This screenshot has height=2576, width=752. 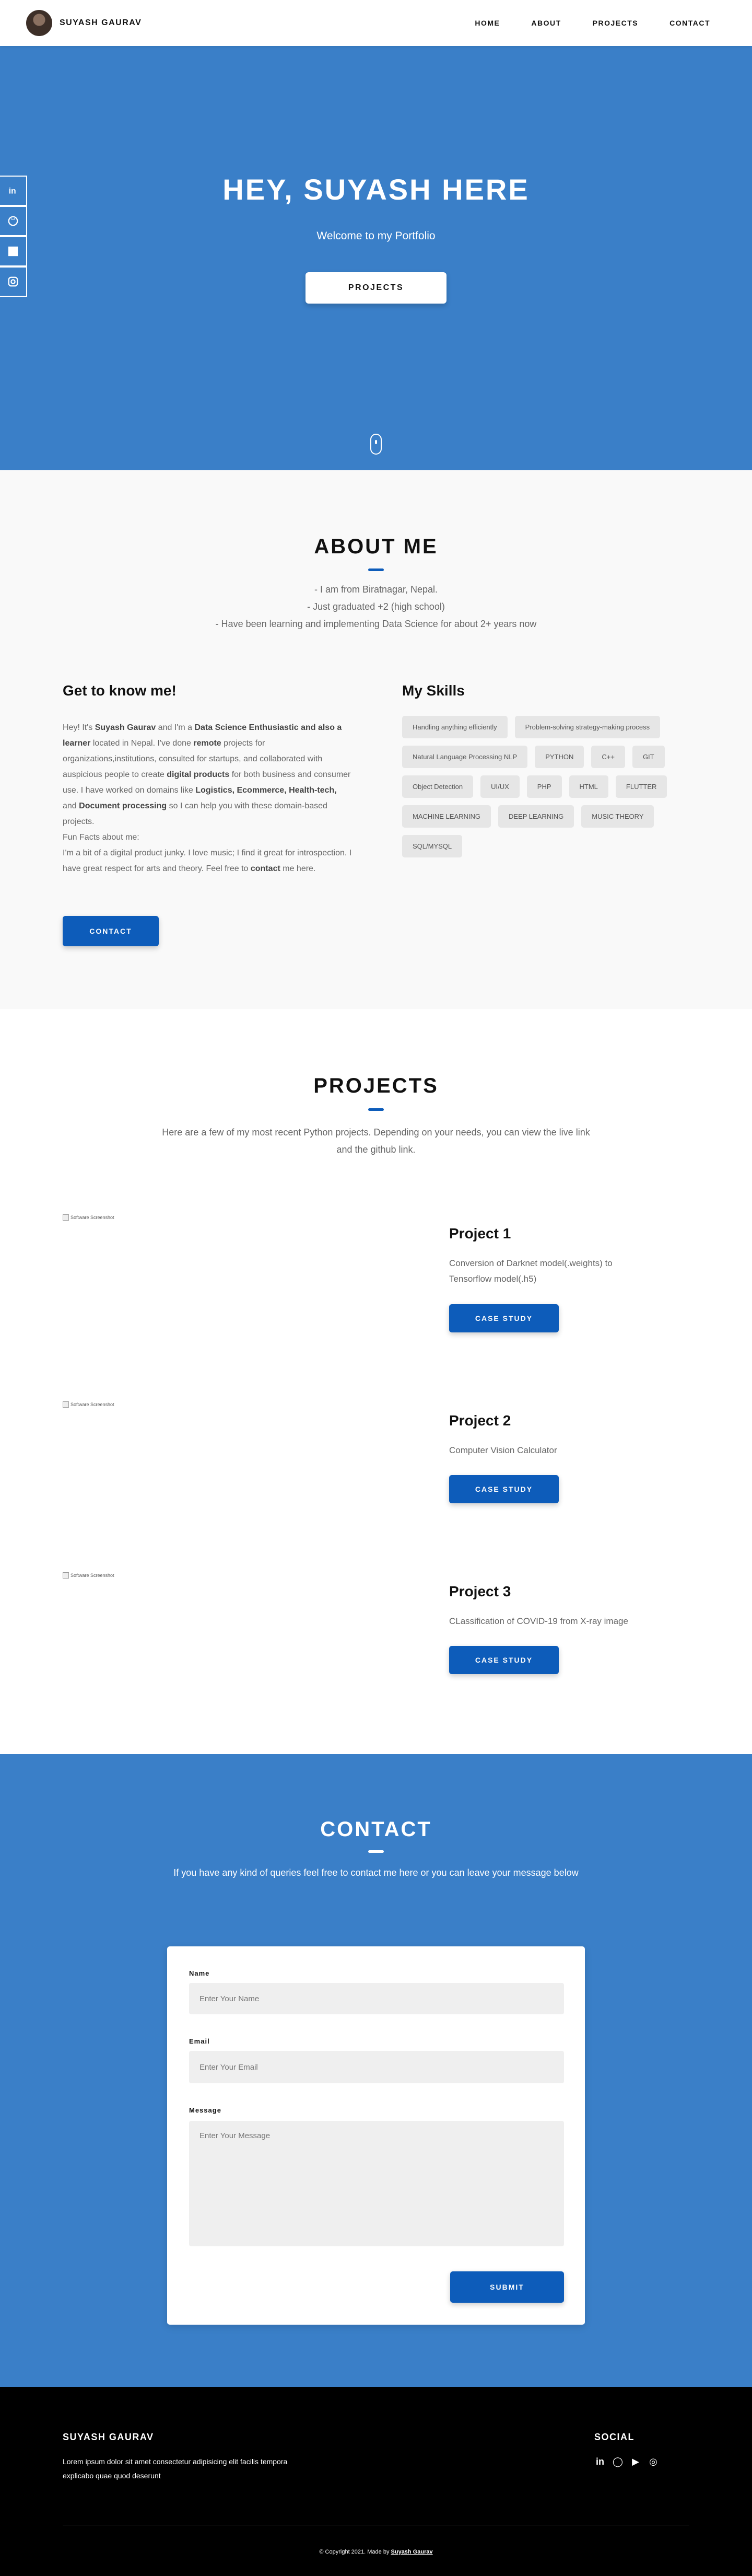 I want to click on projects-button: PROJECTS, so click(x=376, y=288).